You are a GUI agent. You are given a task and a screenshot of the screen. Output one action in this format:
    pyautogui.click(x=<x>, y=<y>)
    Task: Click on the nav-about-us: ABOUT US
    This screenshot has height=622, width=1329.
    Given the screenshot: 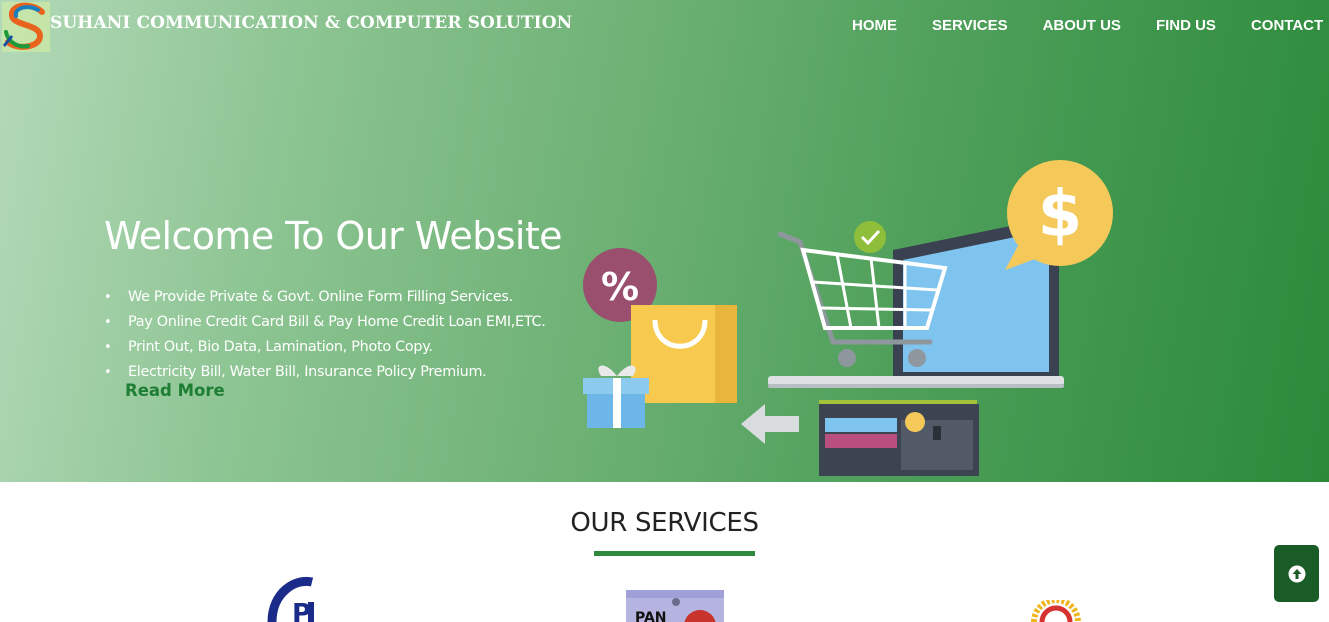 What is the action you would take?
    pyautogui.click(x=1082, y=25)
    